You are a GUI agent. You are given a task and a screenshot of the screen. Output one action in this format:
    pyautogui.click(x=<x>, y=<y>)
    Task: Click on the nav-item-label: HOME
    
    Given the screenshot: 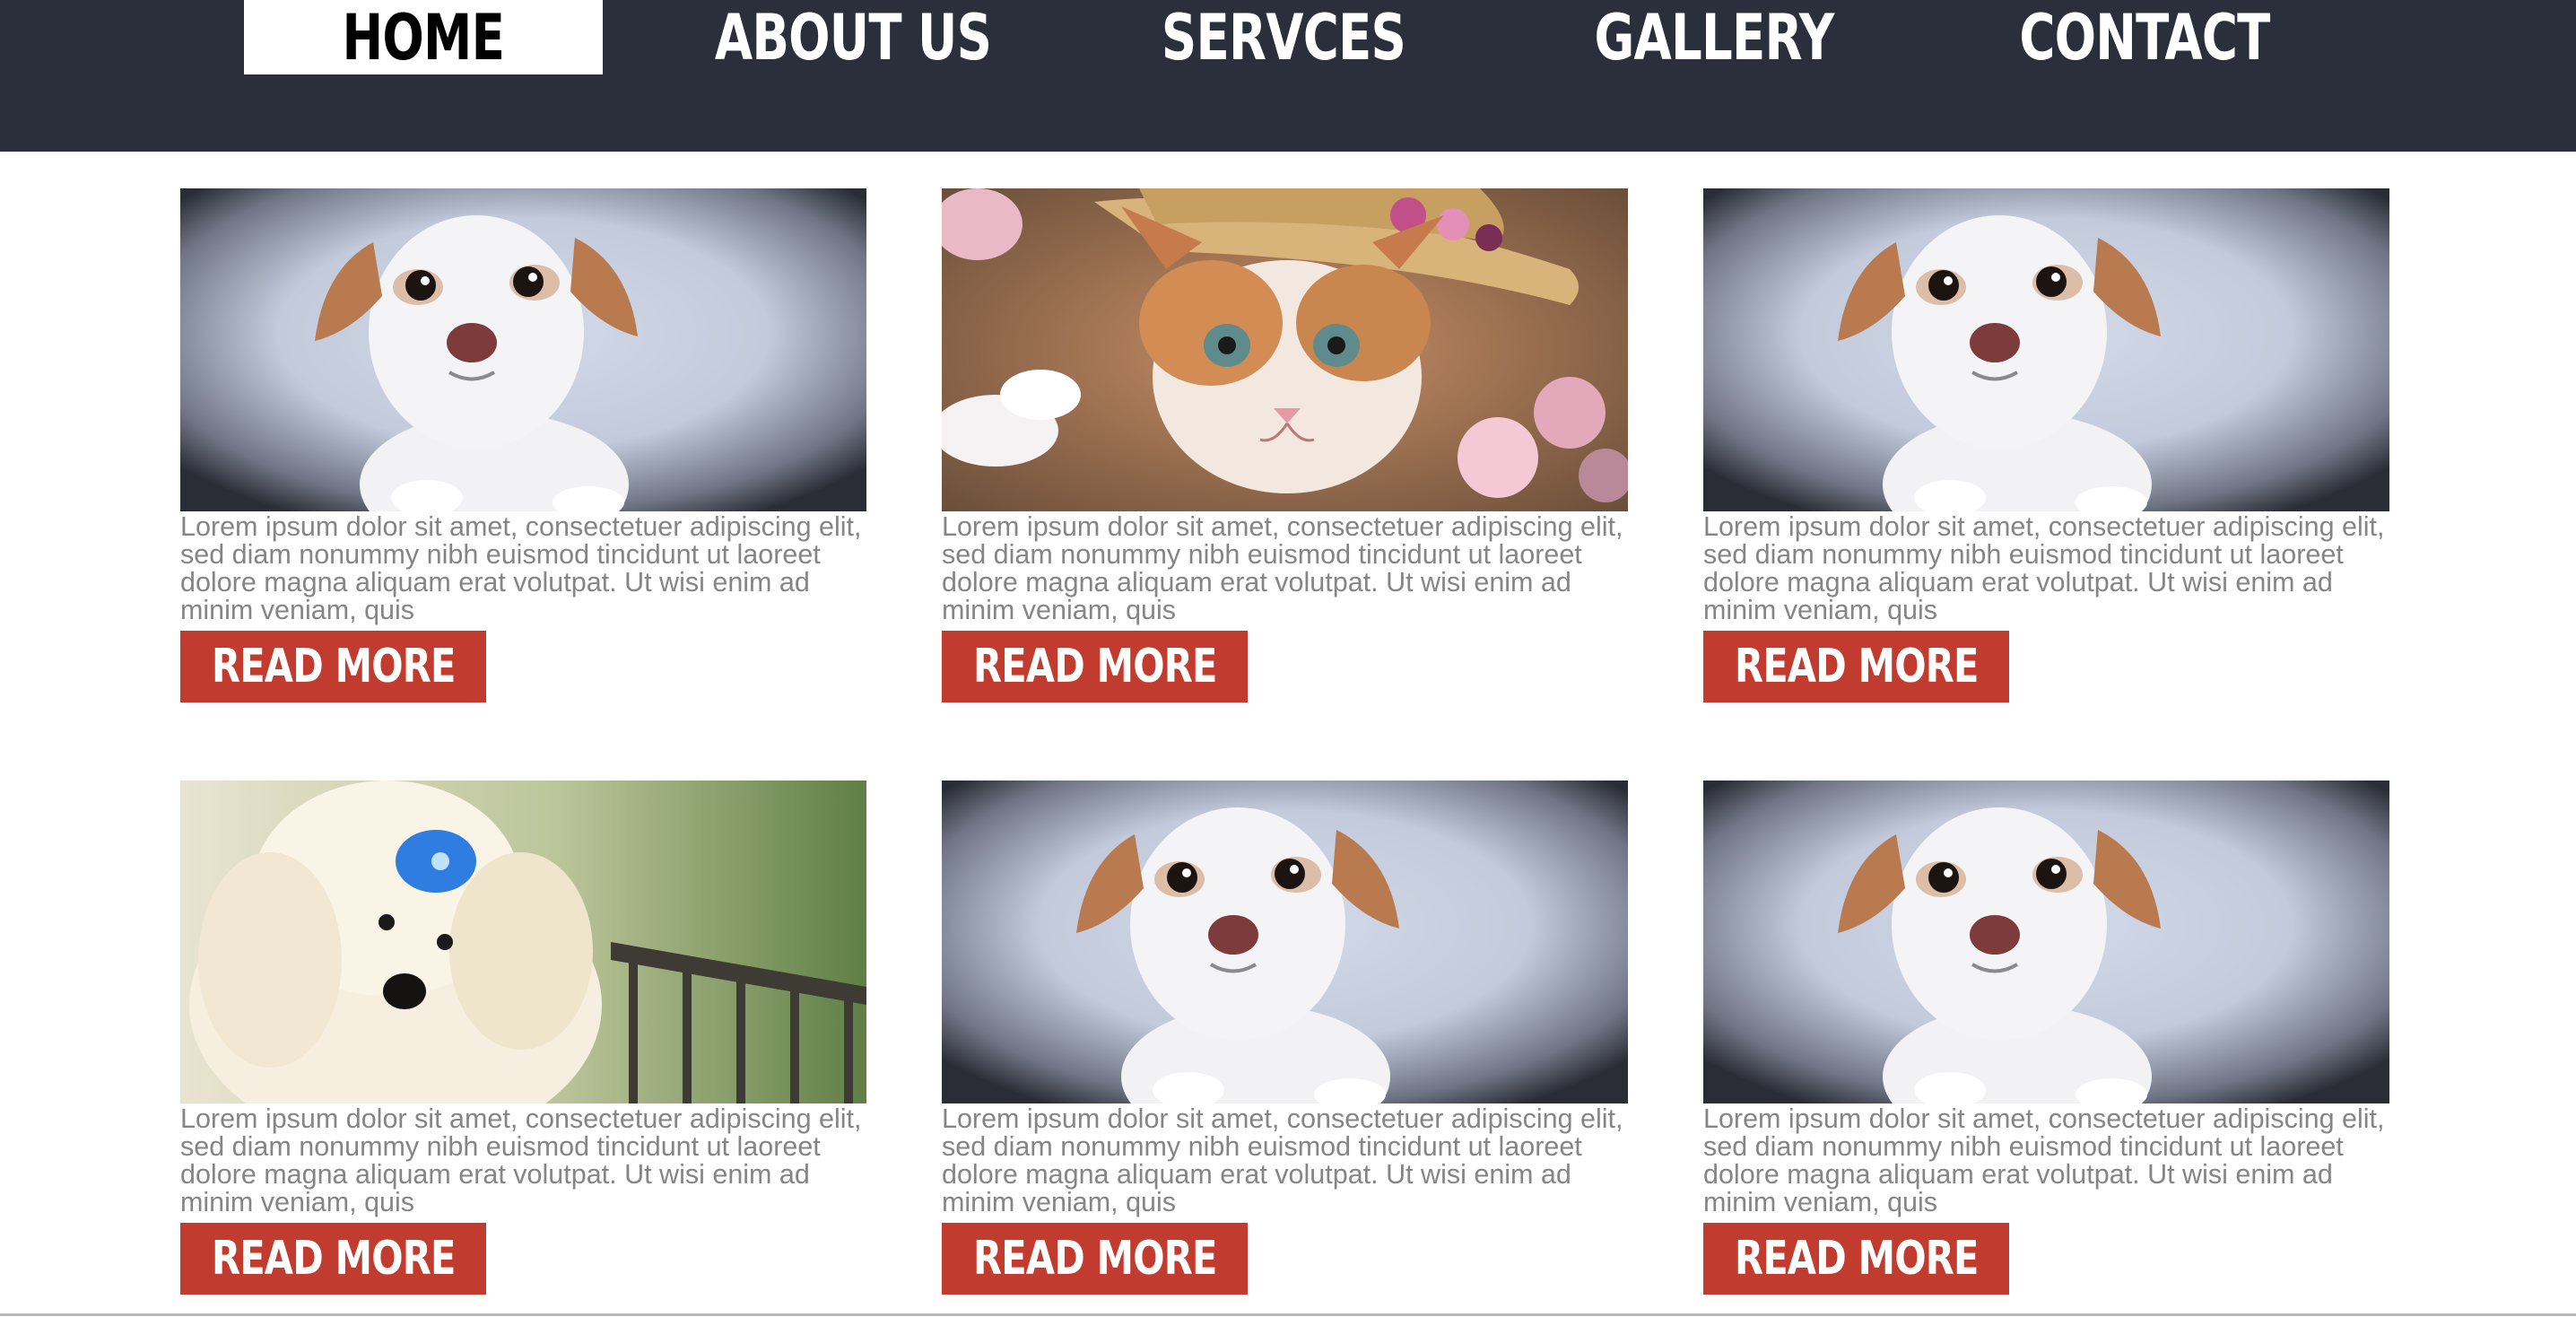 What is the action you would take?
    pyautogui.click(x=423, y=37)
    